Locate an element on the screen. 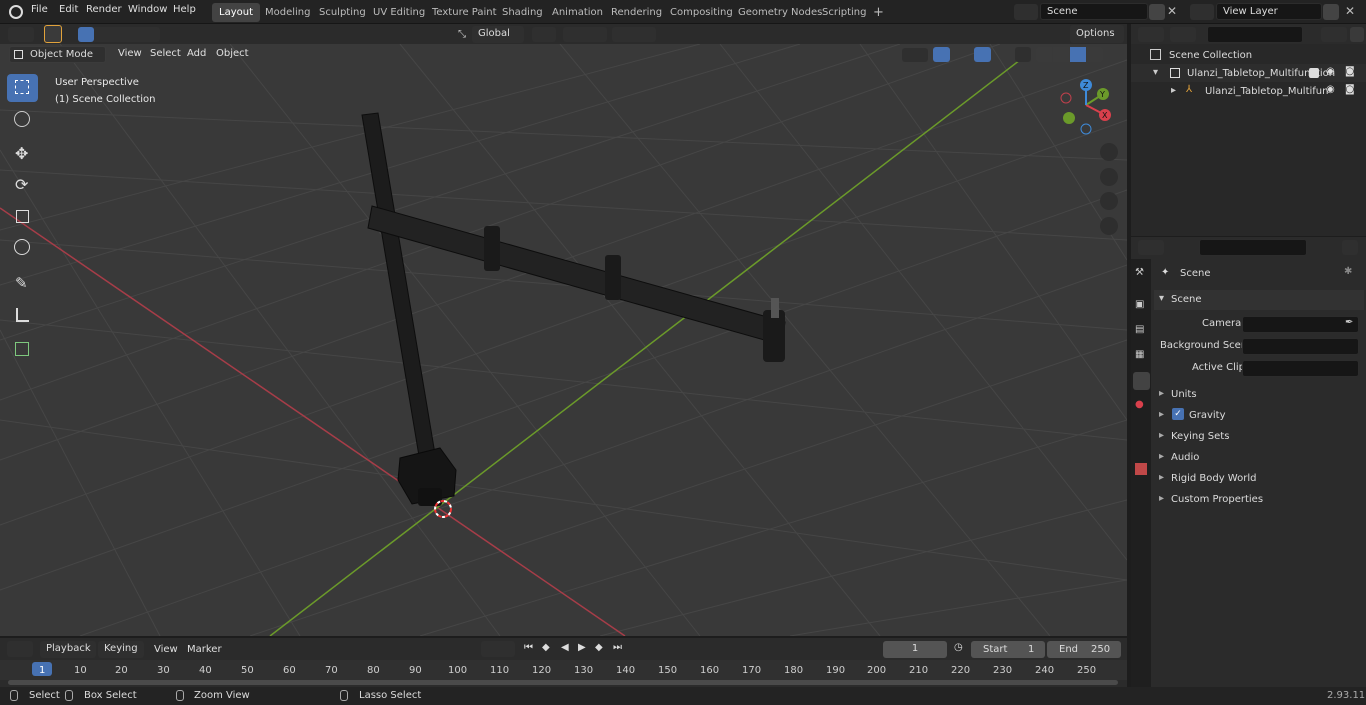 The image size is (1366, 705). eyedropper-icon: ✒ is located at coordinates (1349, 322).